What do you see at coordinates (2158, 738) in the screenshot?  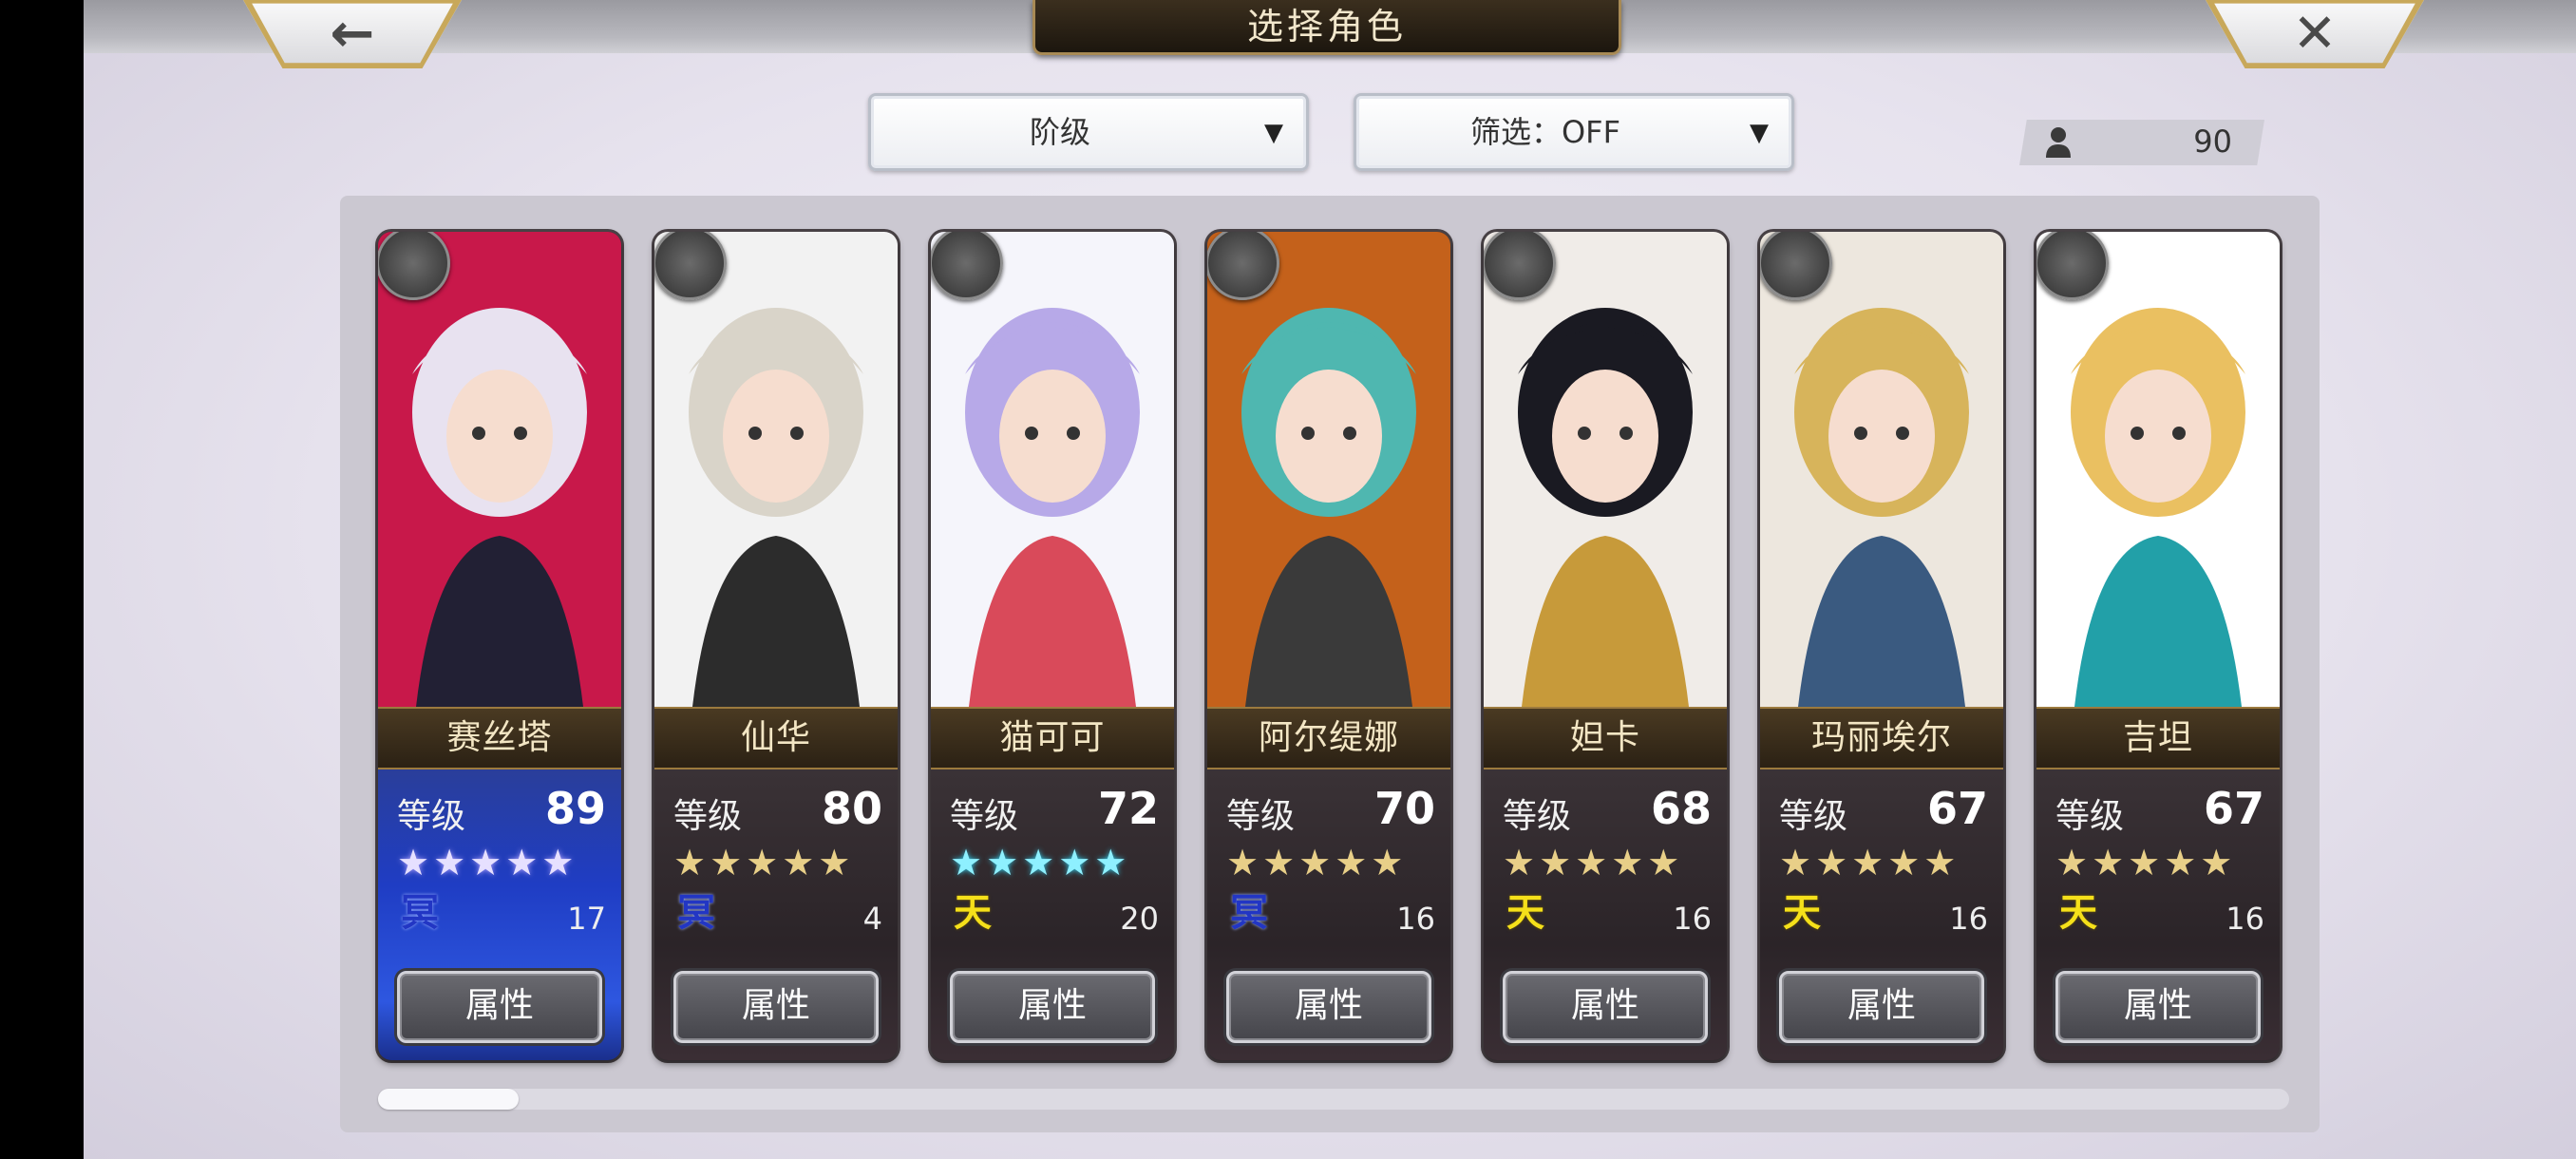 I see `character-name: 吉坦` at bounding box center [2158, 738].